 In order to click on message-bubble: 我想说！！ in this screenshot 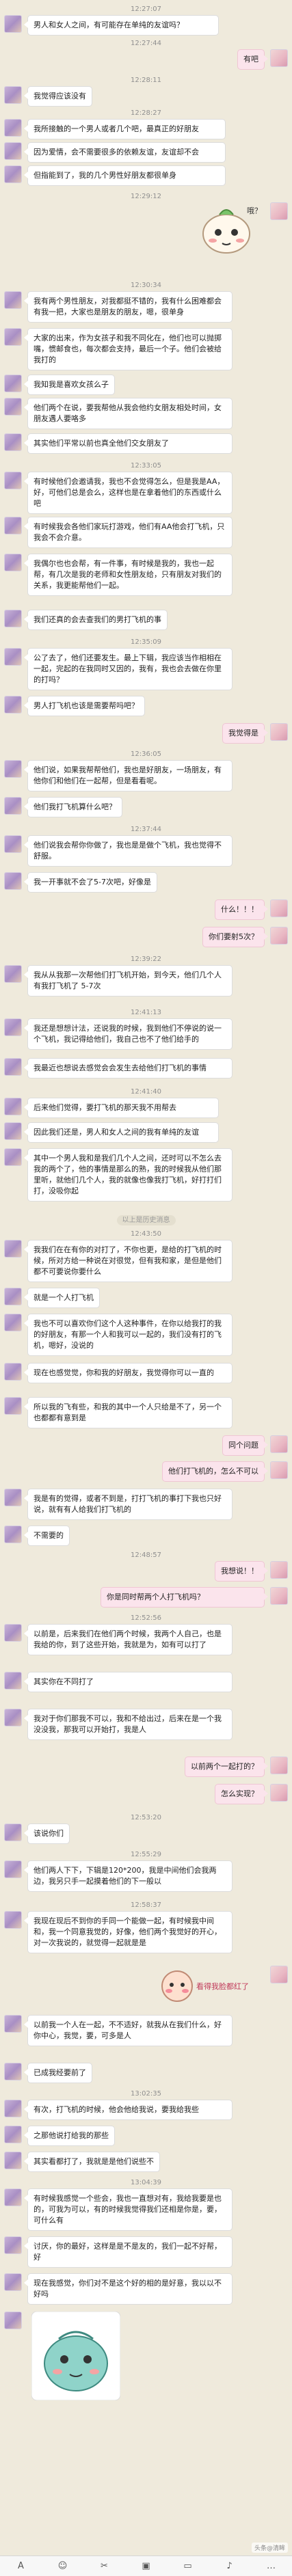, I will do `click(241, 1572)`.